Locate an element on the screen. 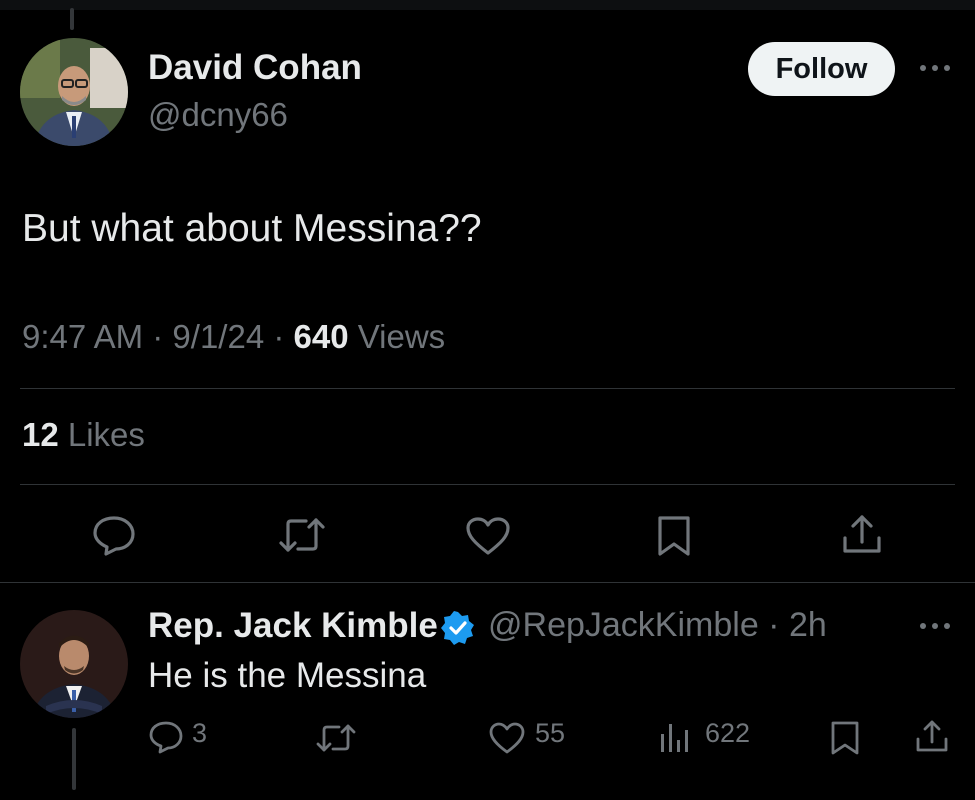 This screenshot has width=975, height=800. like-count: 55 is located at coordinates (550, 733).